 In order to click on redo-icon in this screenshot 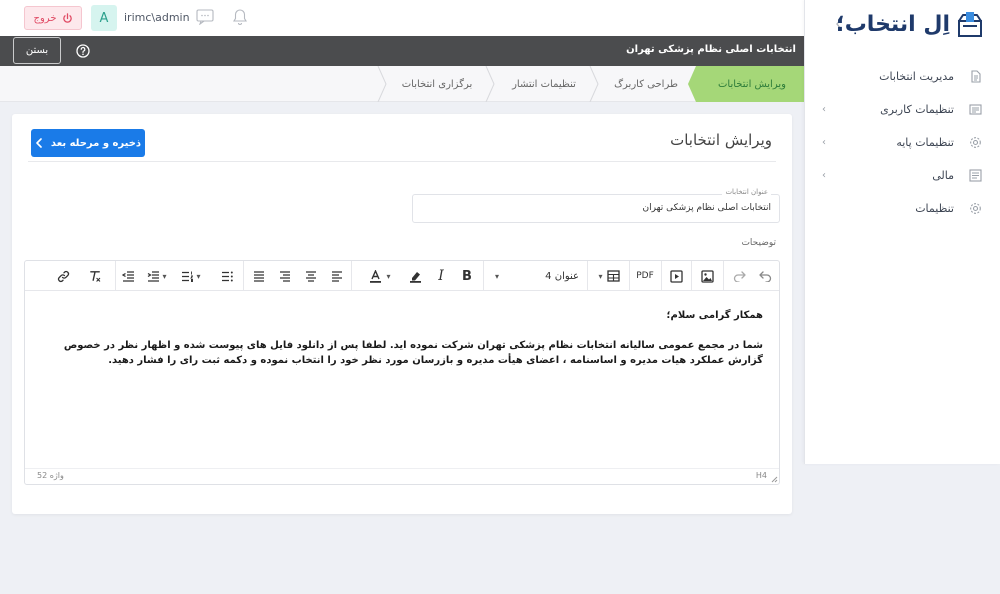, I will do `click(739, 276)`.